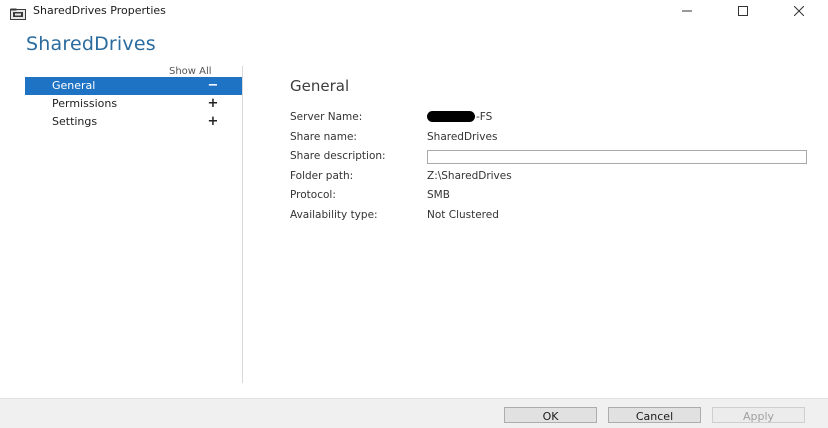  I want to click on page-title: SharedDrives, so click(91, 44).